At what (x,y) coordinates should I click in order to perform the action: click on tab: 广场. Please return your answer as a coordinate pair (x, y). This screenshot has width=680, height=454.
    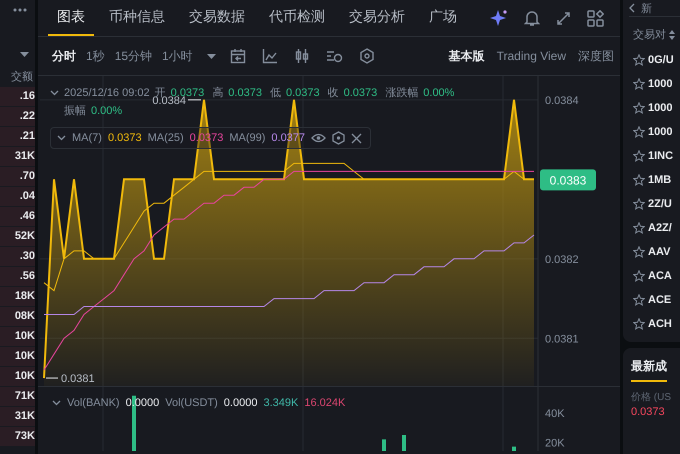
    Looking at the image, I should click on (443, 18).